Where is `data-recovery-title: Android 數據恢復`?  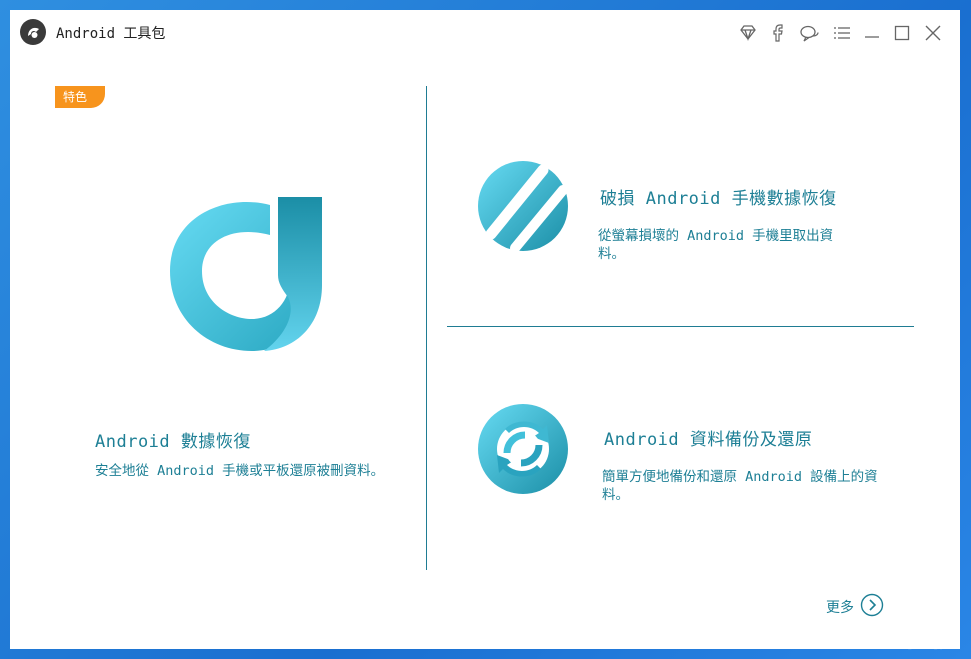
data-recovery-title: Android 數據恢復 is located at coordinates (173, 442).